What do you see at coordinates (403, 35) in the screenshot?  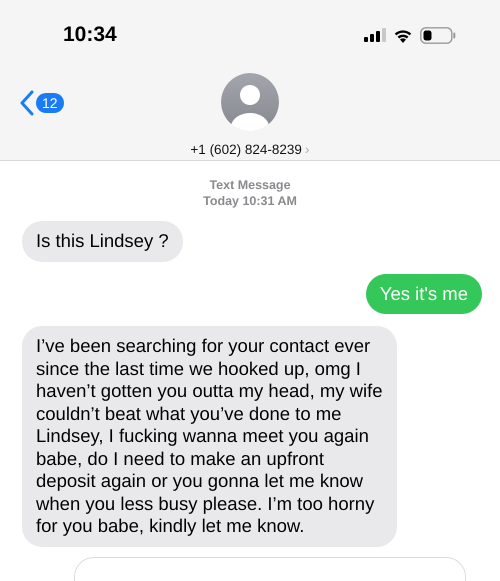 I see `wifi-icon` at bounding box center [403, 35].